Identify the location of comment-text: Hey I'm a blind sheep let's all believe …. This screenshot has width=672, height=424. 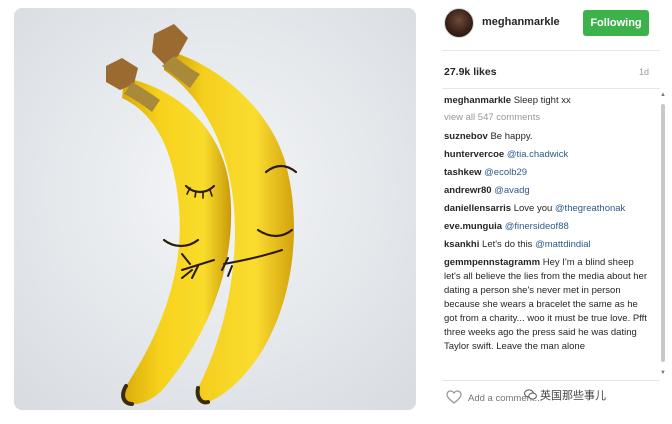
(546, 304).